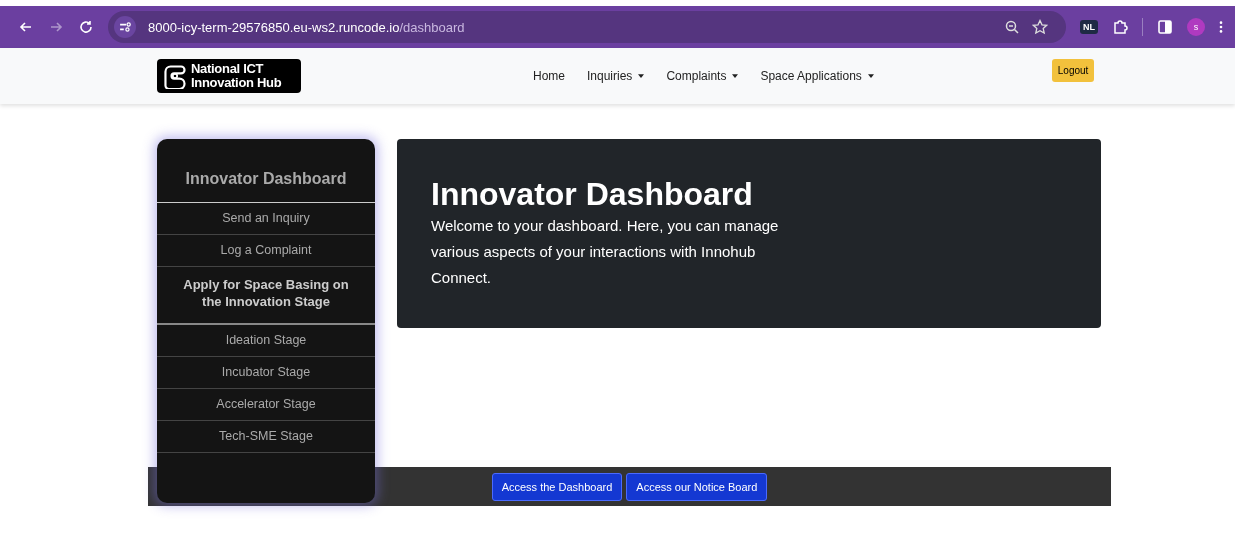 The height and width of the screenshot is (541, 1235). What do you see at coordinates (236, 76) in the screenshot?
I see `logo-text: National ICT Innovation Hub` at bounding box center [236, 76].